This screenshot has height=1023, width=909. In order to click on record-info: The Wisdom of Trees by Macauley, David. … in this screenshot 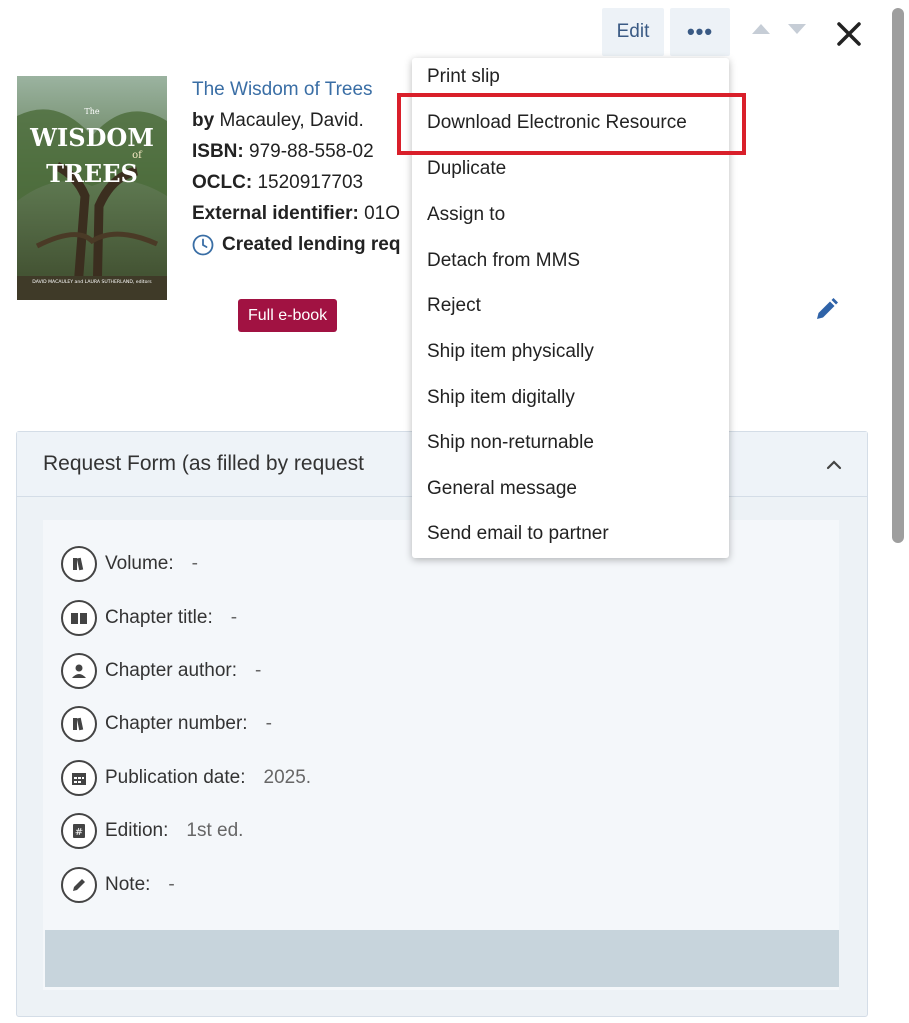, I will do `click(296, 167)`.